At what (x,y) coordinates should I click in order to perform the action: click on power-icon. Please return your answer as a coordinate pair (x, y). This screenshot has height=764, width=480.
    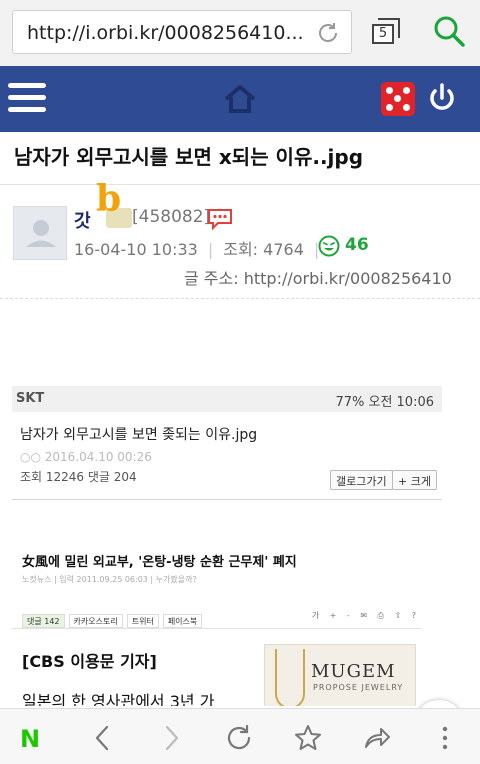
    Looking at the image, I should click on (442, 98).